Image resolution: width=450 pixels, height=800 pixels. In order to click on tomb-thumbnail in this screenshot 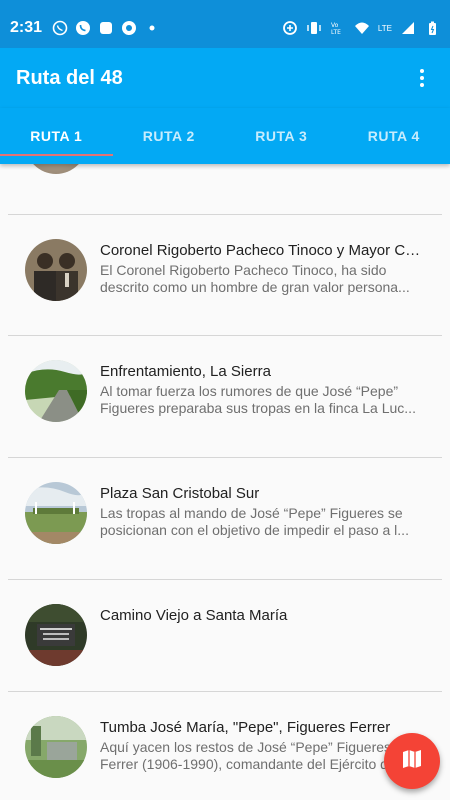, I will do `click(56, 747)`.